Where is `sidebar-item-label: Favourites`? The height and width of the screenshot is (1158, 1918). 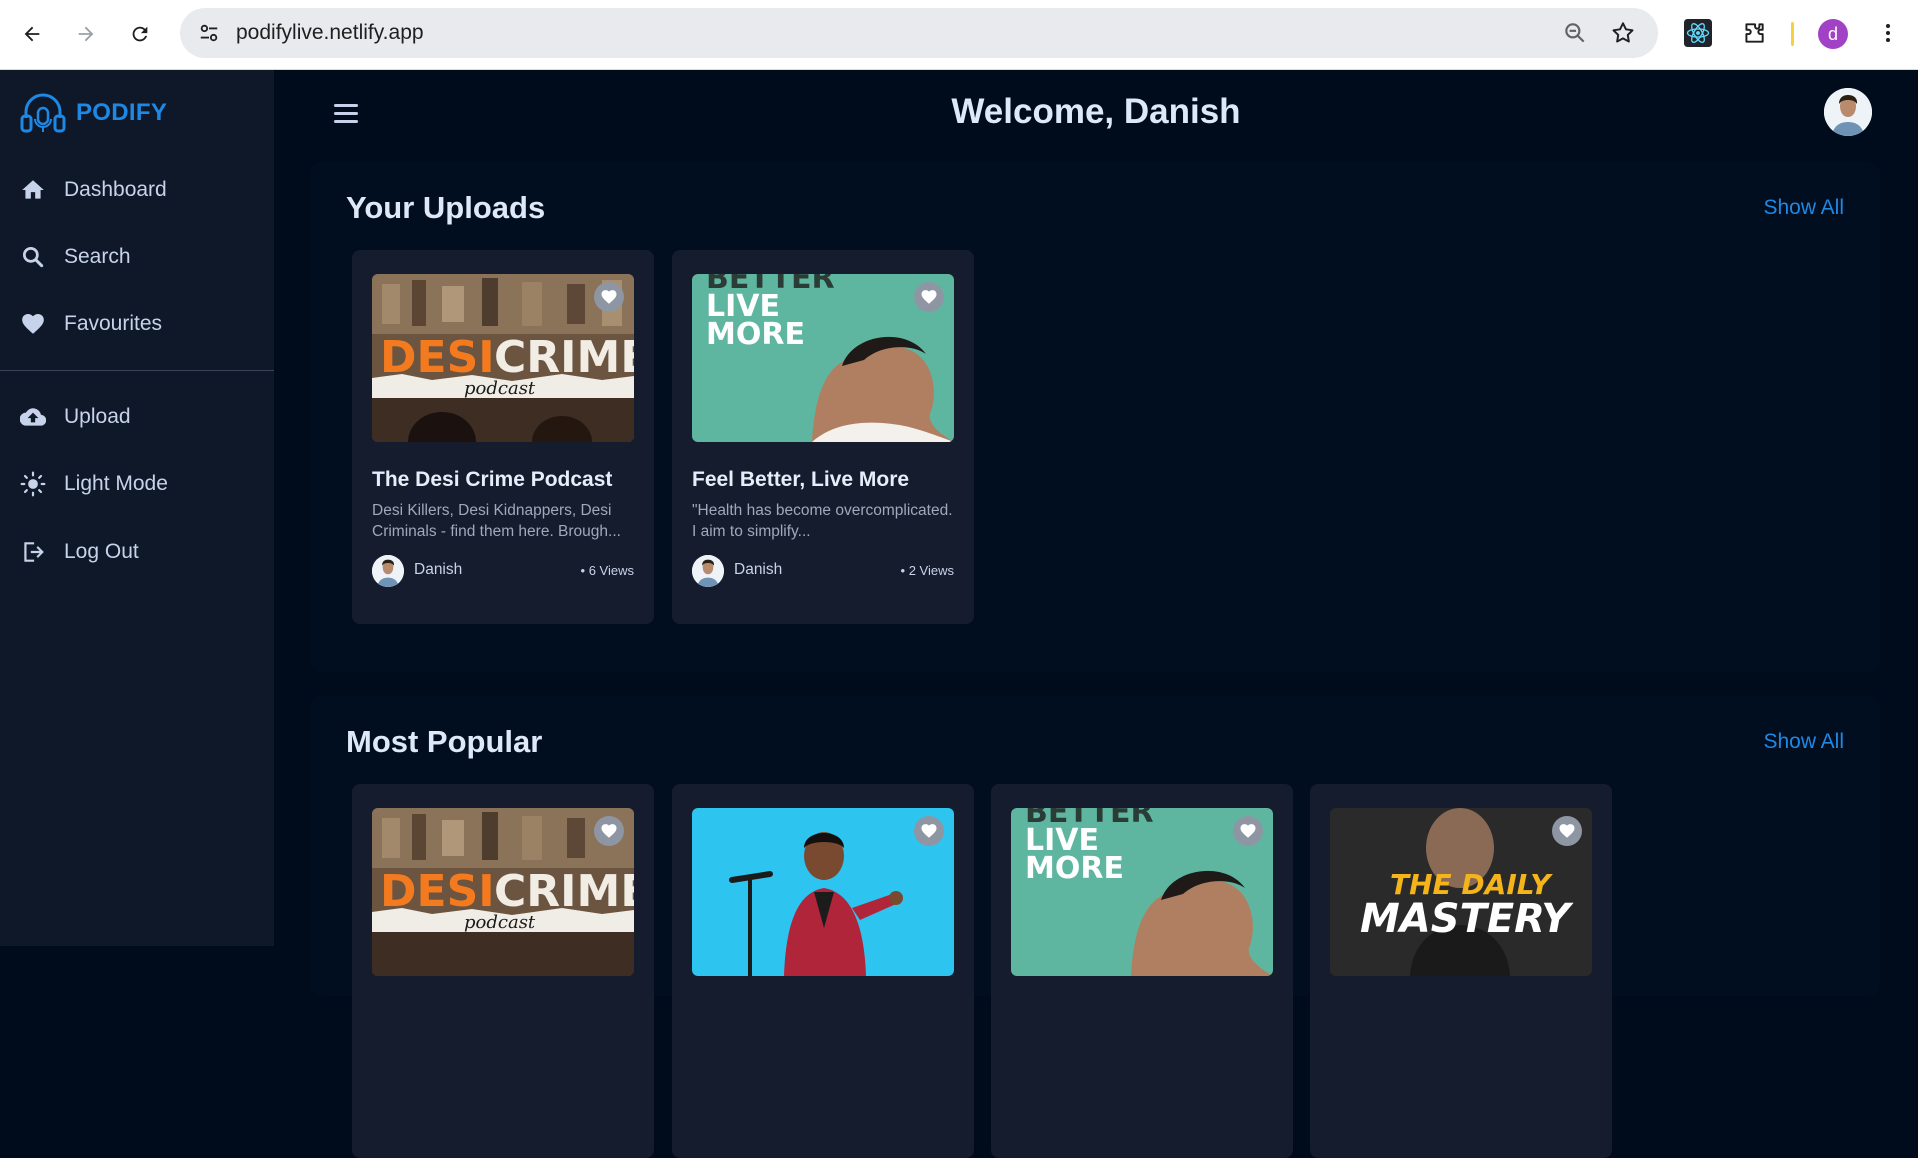 sidebar-item-label: Favourites is located at coordinates (113, 323).